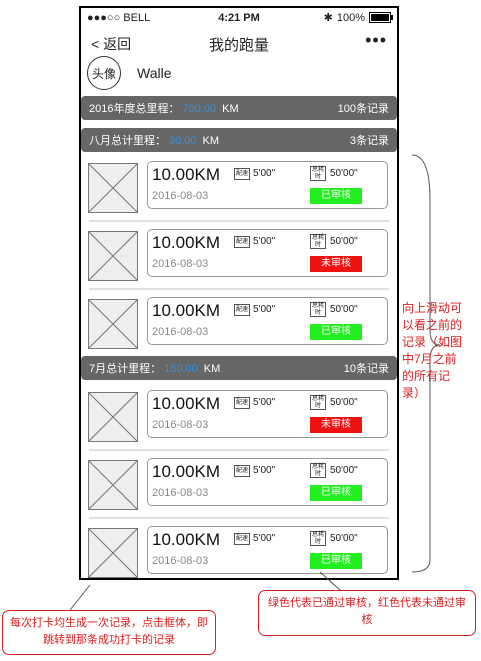 This screenshot has height=661, width=481. What do you see at coordinates (109, 632) in the screenshot?
I see `click-annotation: 每次打卡均生成一次记录，点击框体，即跳转到那条成功打卡的记录` at bounding box center [109, 632].